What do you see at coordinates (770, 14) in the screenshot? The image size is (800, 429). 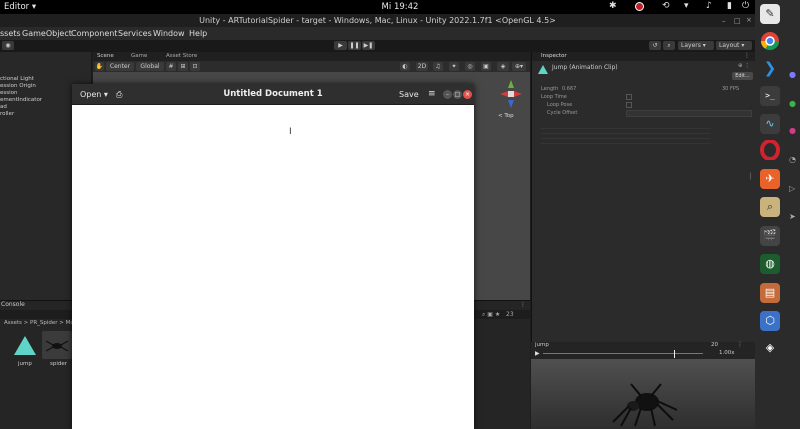 I see `notes-icon: ✎` at bounding box center [770, 14].